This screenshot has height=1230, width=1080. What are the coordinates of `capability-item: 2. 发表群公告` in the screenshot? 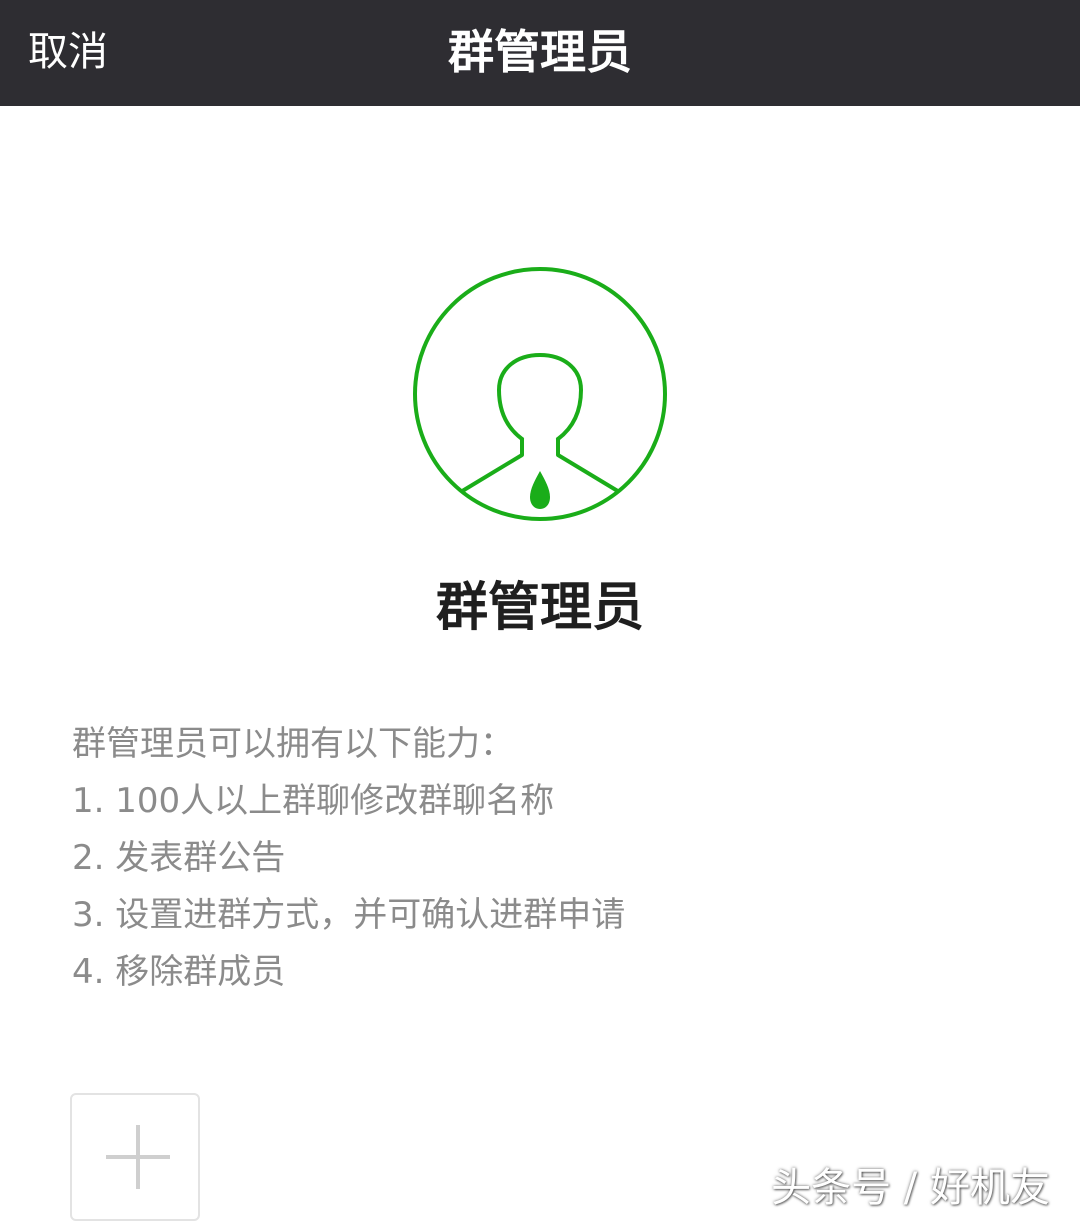 It's located at (179, 858).